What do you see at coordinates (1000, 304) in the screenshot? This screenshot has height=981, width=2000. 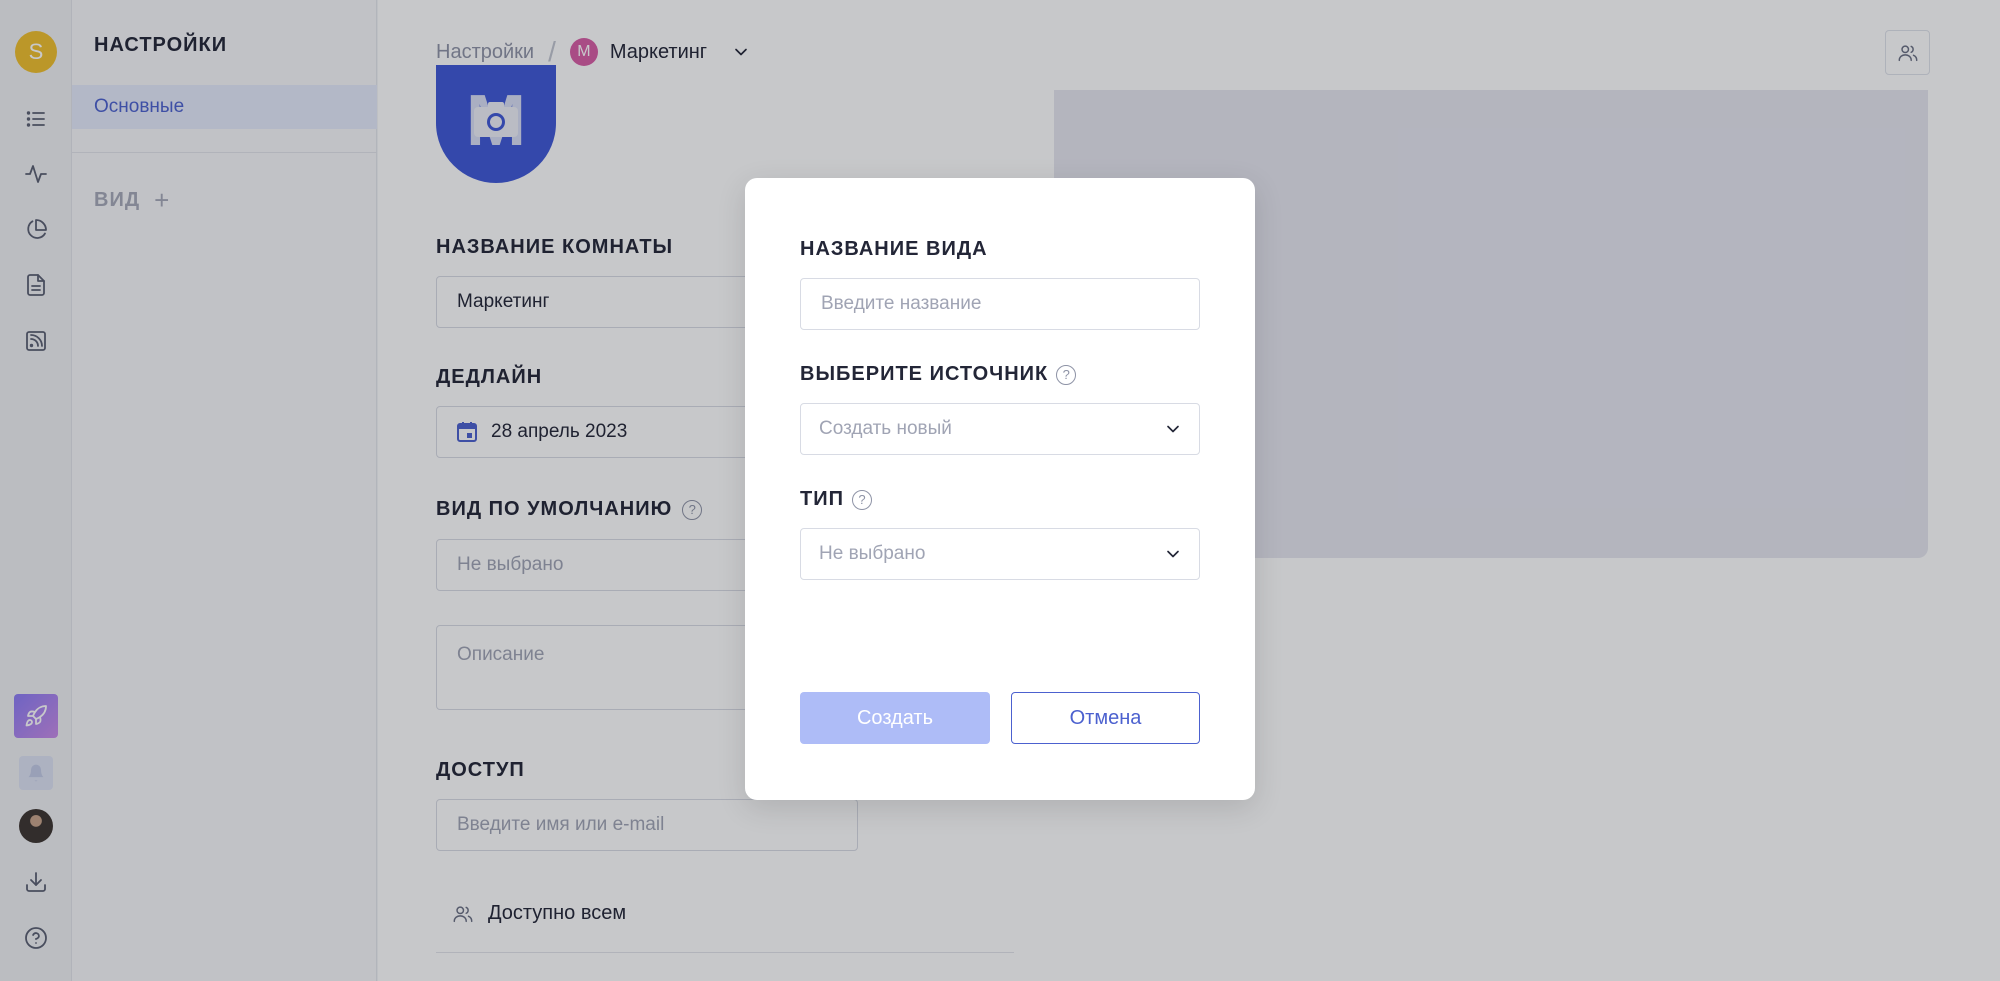 I see `view-name-input` at bounding box center [1000, 304].